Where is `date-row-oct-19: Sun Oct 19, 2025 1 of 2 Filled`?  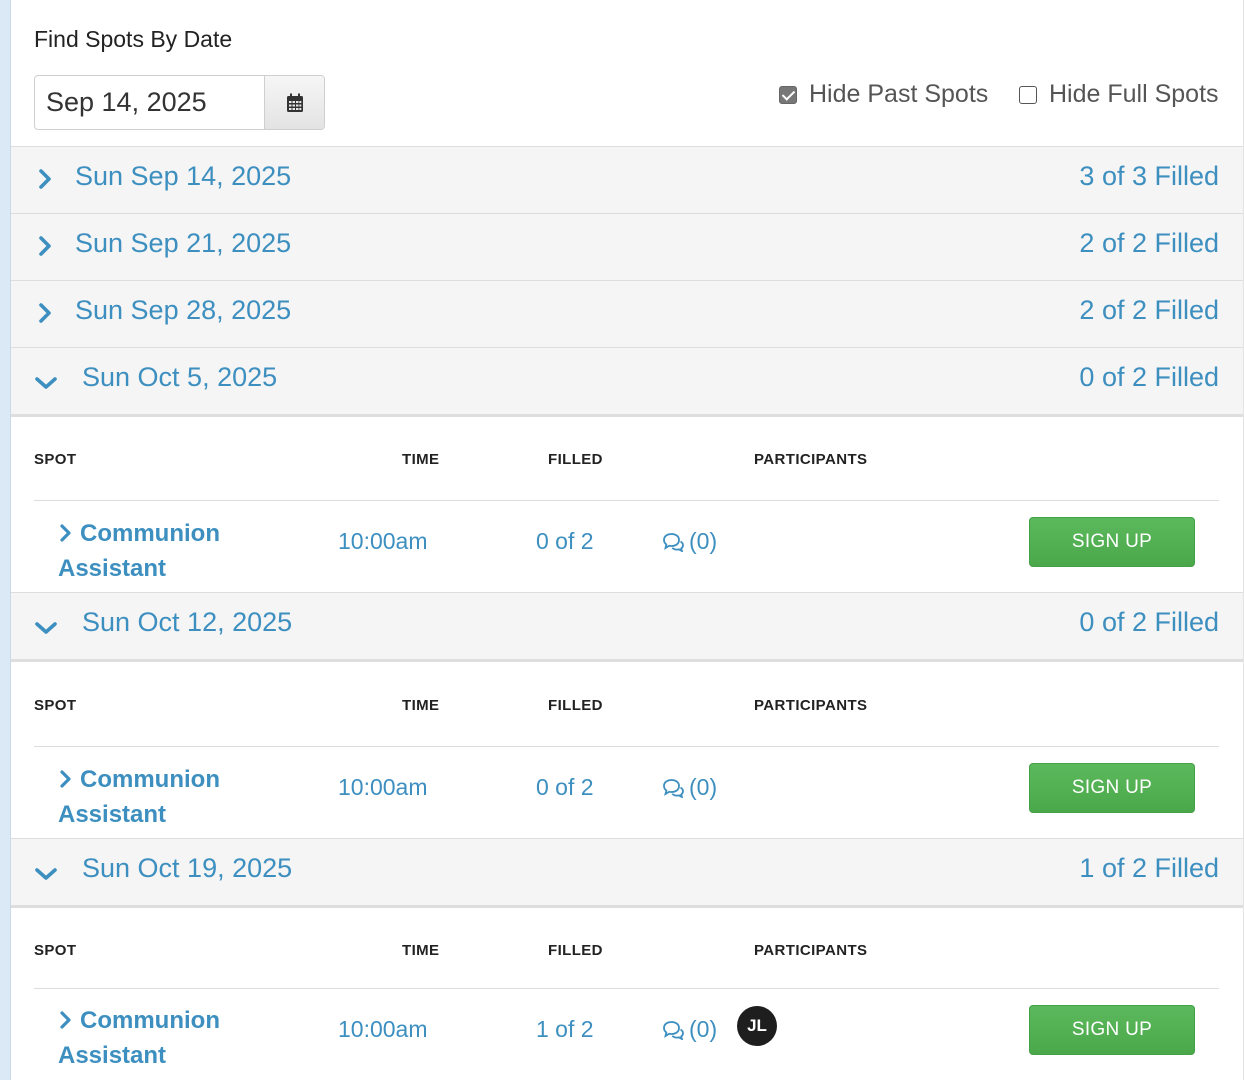 date-row-oct-19: Sun Oct 19, 2025 1 of 2 Filled is located at coordinates (627, 873).